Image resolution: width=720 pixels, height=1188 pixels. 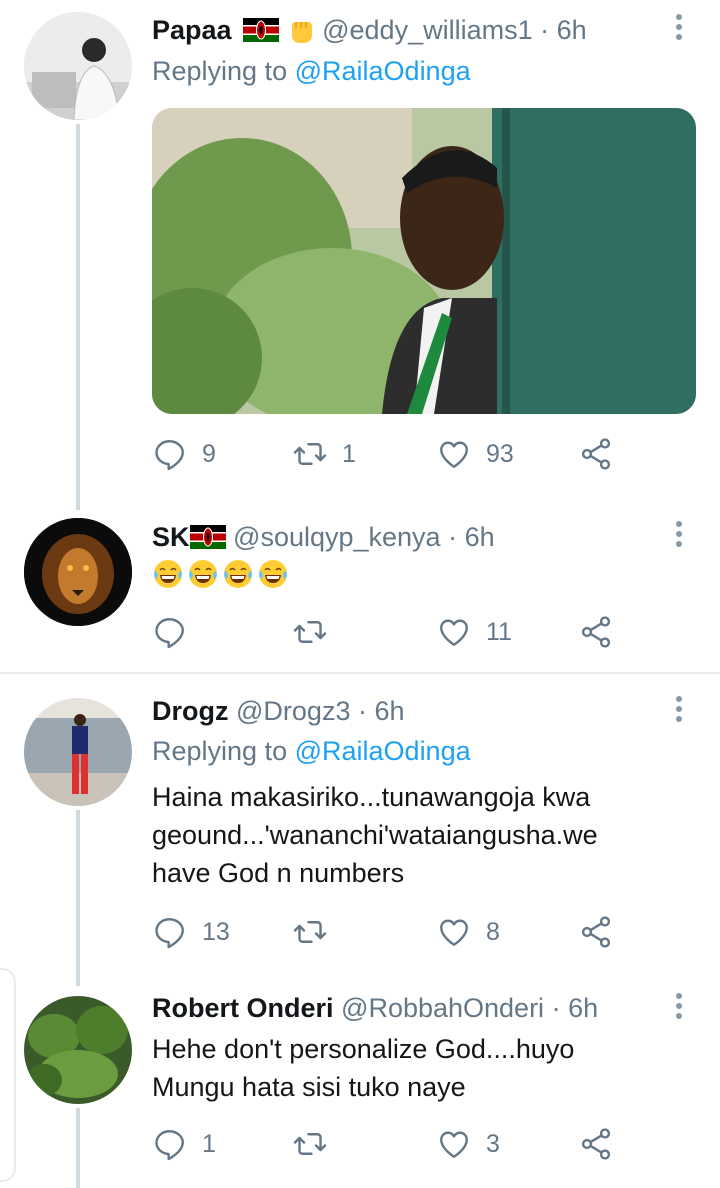 What do you see at coordinates (499, 631) in the screenshot?
I see `like-count: 11` at bounding box center [499, 631].